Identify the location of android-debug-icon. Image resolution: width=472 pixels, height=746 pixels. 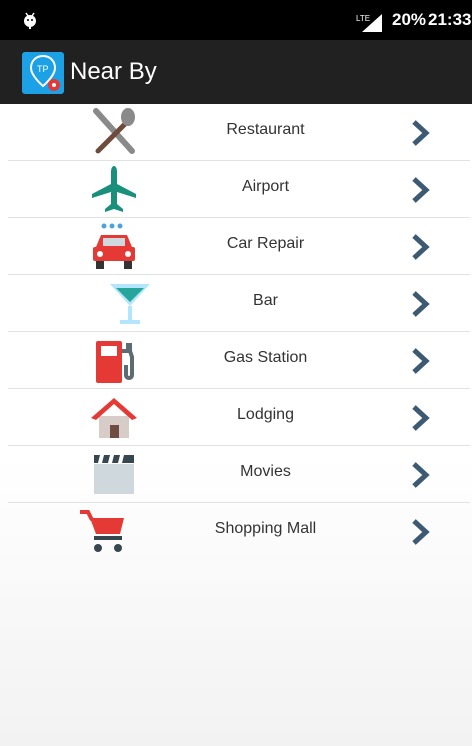
(30, 20).